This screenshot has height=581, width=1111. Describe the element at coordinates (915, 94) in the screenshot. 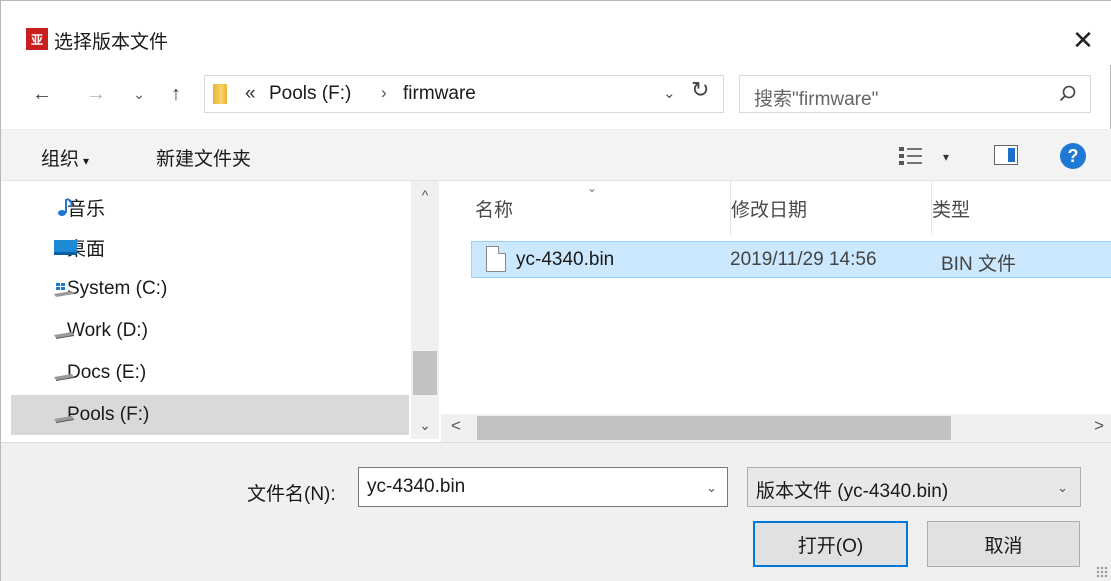

I see `search-input: 搜索"firmware"` at that location.